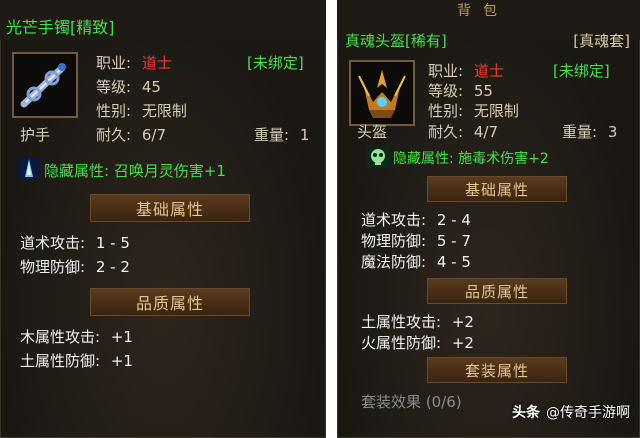 This screenshot has height=438, width=640. I want to click on item-title: 真魂头盔[稀有], so click(396, 41).